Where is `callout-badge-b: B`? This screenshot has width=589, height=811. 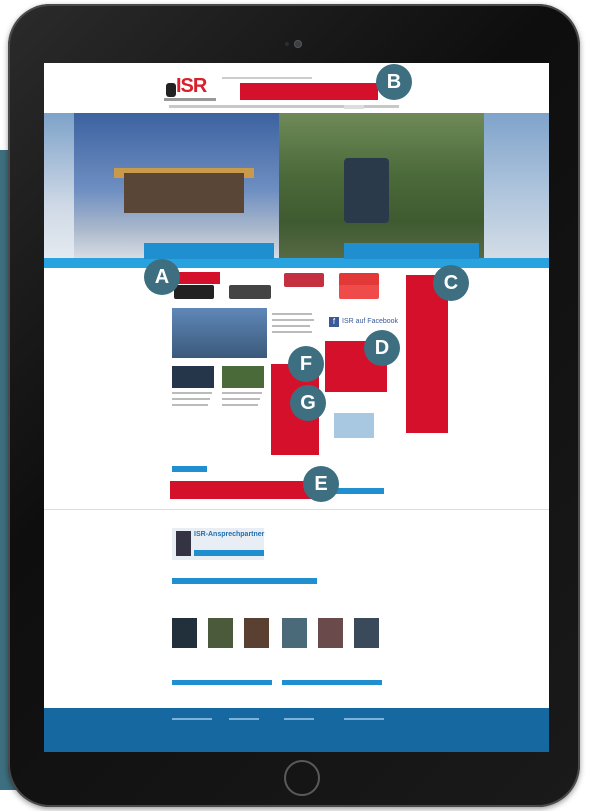
callout-badge-b: B is located at coordinates (394, 82).